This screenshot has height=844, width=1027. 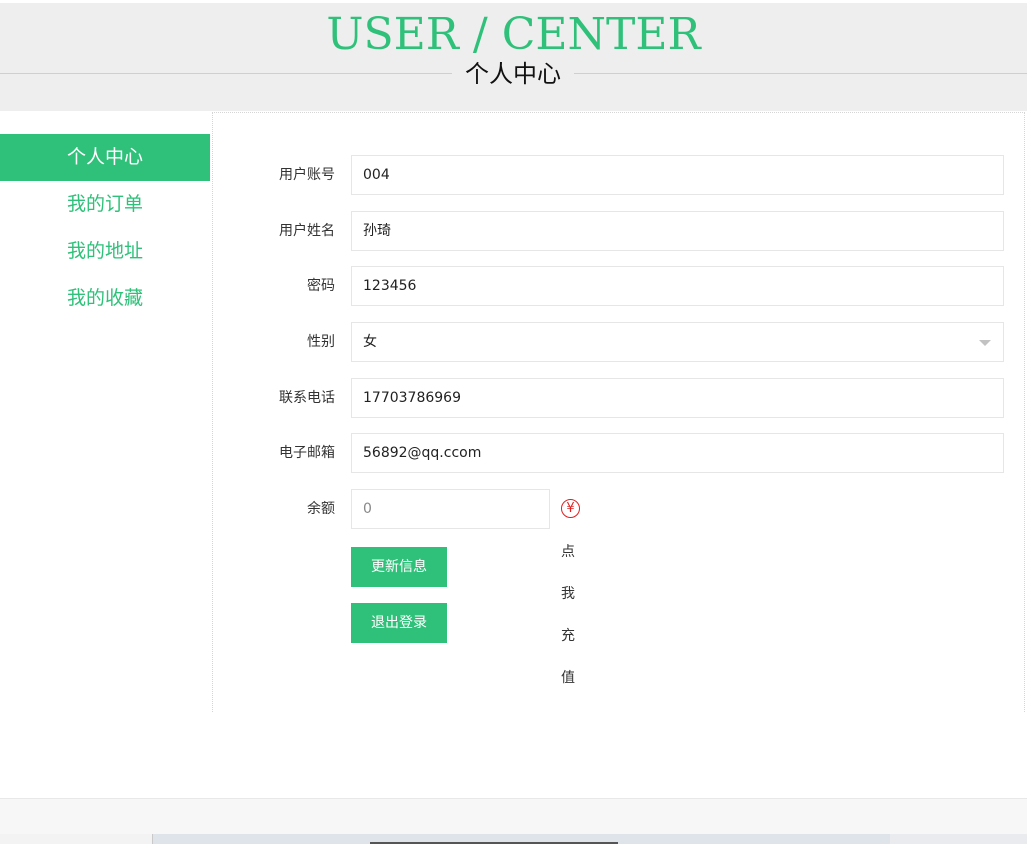 I want to click on sidebar-item-my-address: 我的地址, so click(x=105, y=251).